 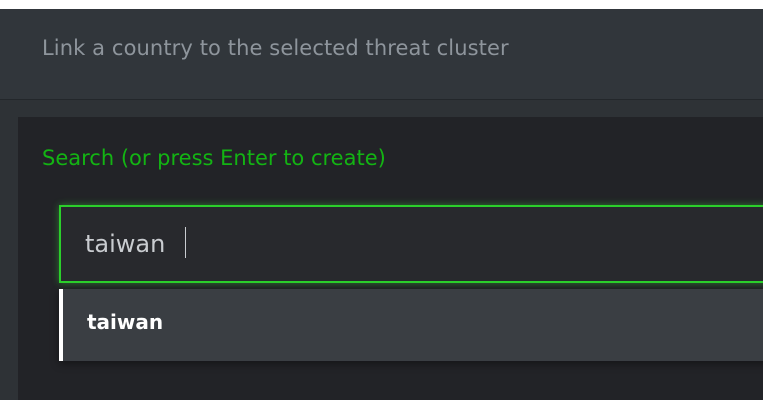 I want to click on suggestion-label: taiwan, so click(x=125, y=322).